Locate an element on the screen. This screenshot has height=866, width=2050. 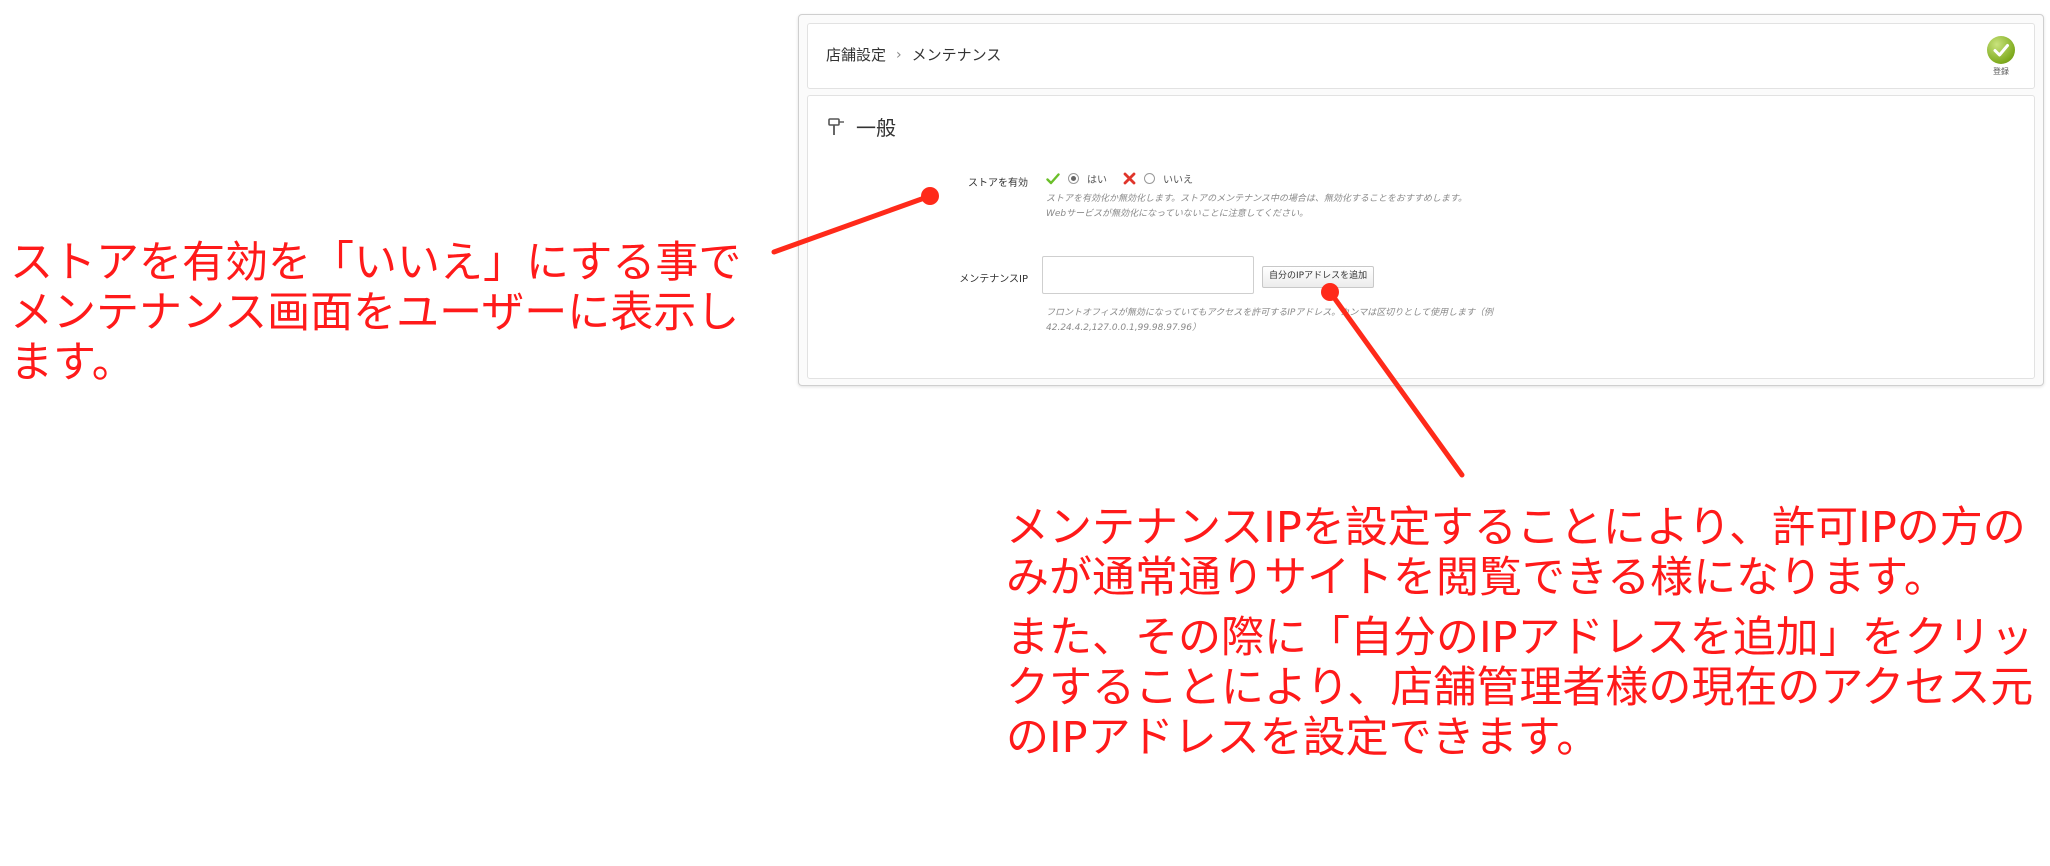
check-icon is located at coordinates (1053, 178).